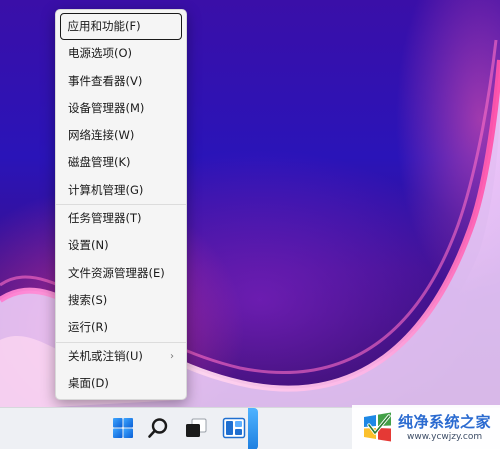 The height and width of the screenshot is (449, 500). What do you see at coordinates (88, 327) in the screenshot?
I see `menu-item-label: 运行(R)` at bounding box center [88, 327].